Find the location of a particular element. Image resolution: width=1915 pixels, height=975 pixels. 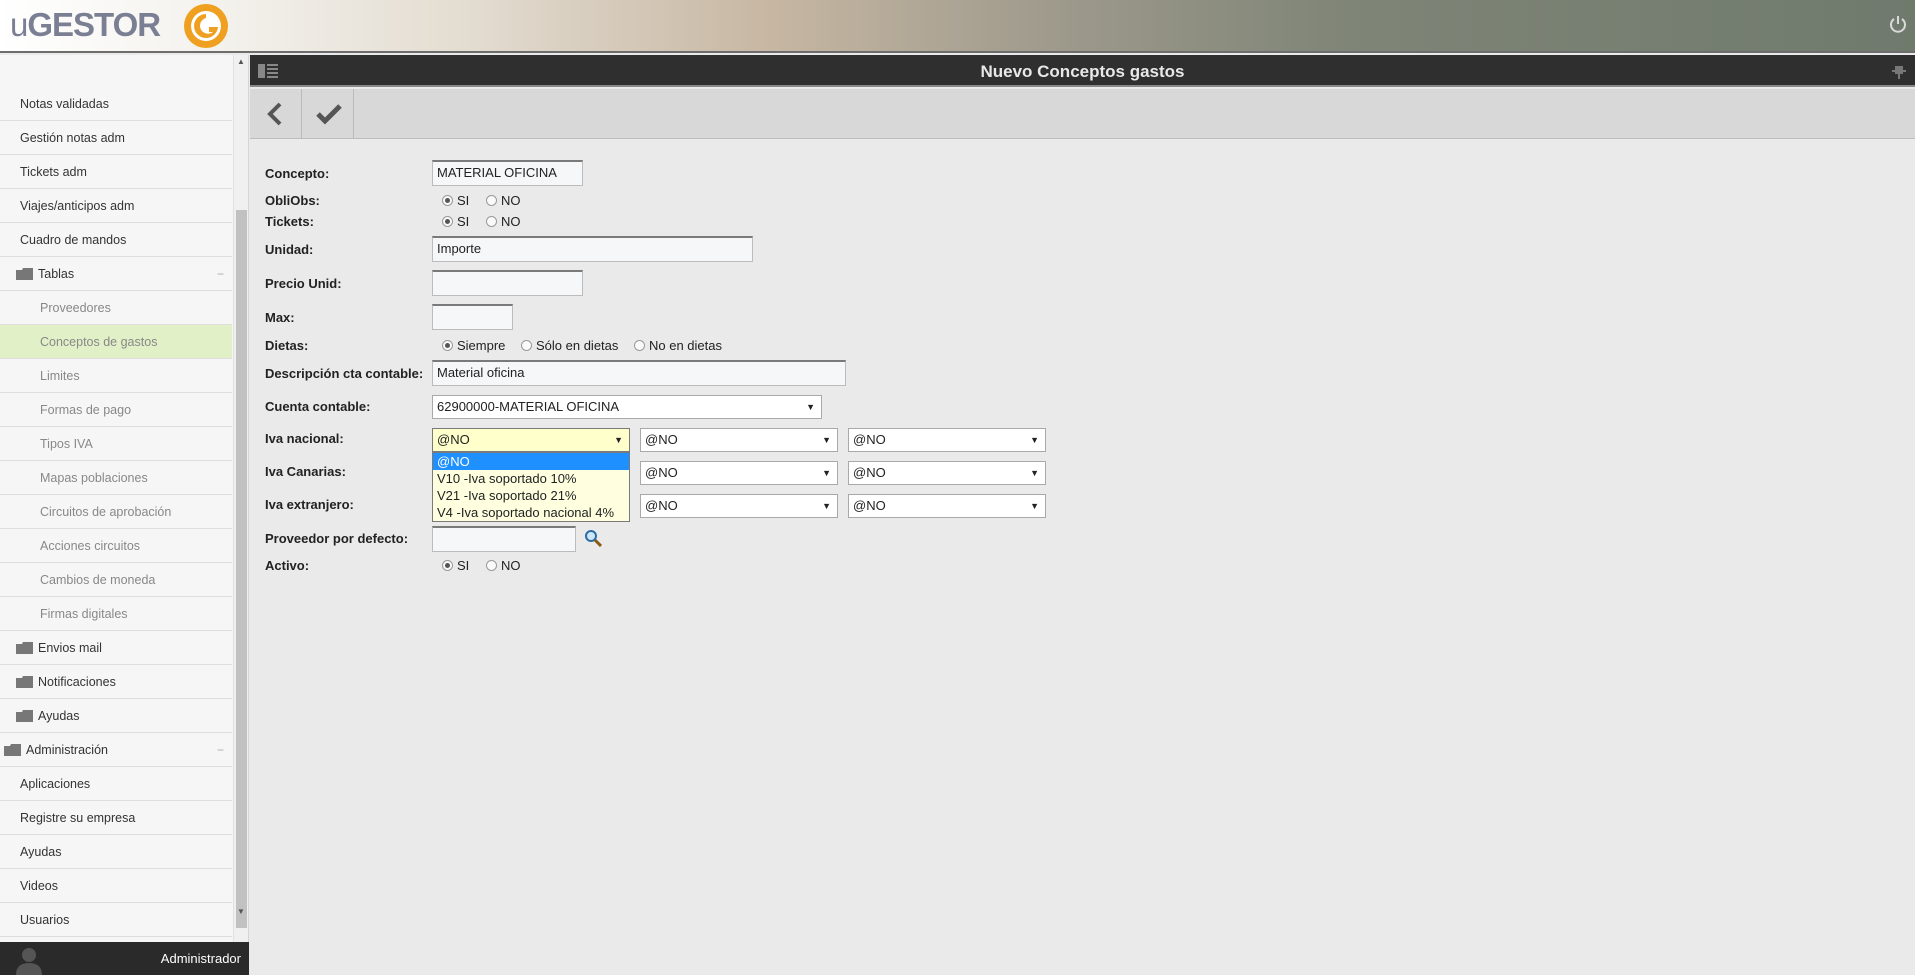

dietas-no-radio: No en dietas is located at coordinates (678, 345).